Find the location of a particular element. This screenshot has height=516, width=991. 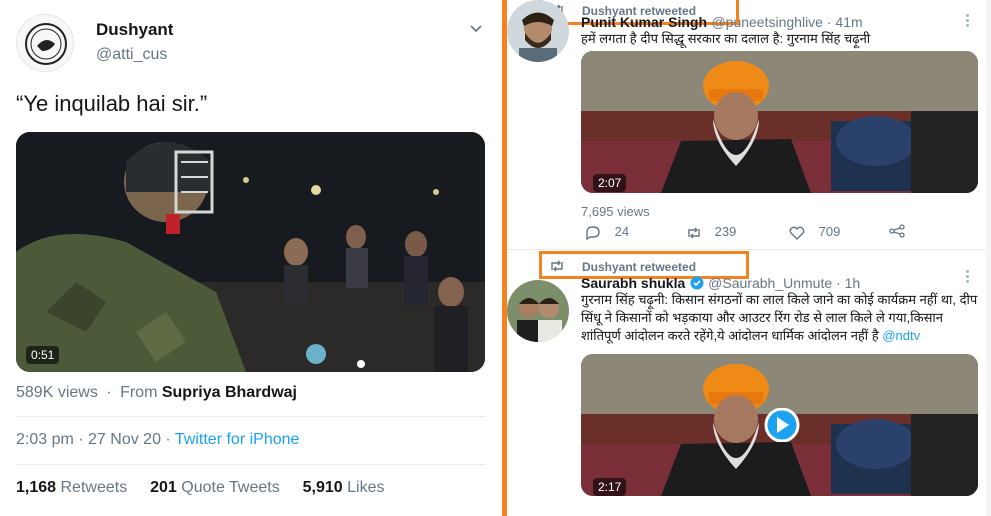

mention-link: @ndtv is located at coordinates (901, 335).